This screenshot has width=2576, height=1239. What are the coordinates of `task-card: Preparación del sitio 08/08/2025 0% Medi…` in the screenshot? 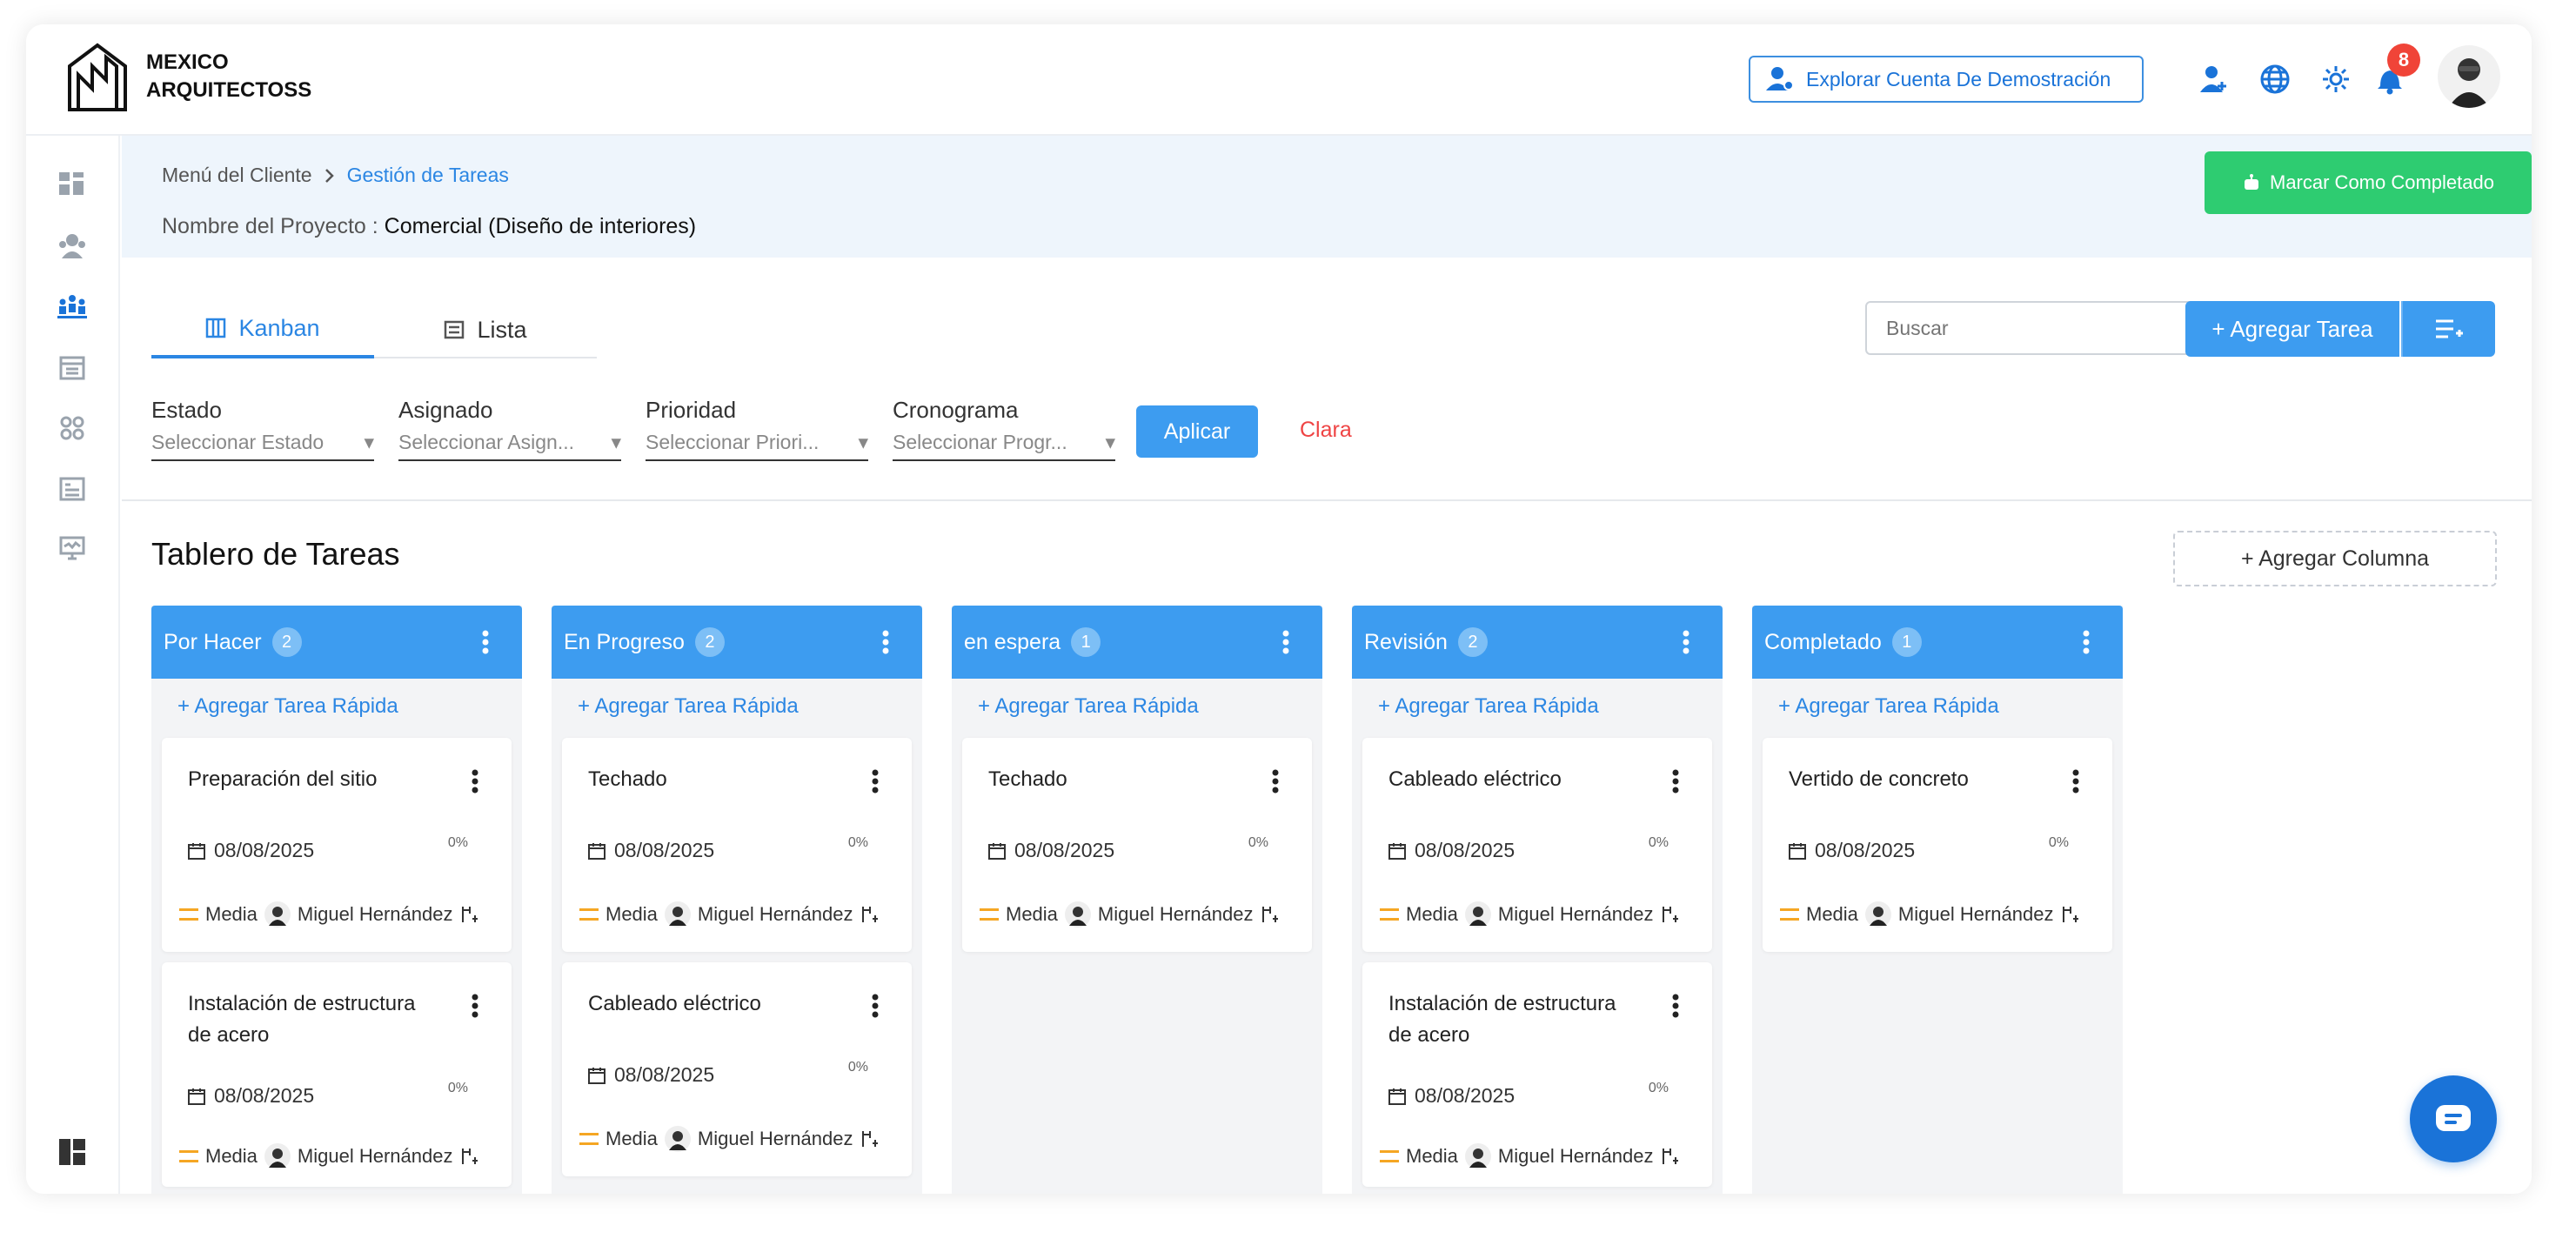 It's located at (337, 845).